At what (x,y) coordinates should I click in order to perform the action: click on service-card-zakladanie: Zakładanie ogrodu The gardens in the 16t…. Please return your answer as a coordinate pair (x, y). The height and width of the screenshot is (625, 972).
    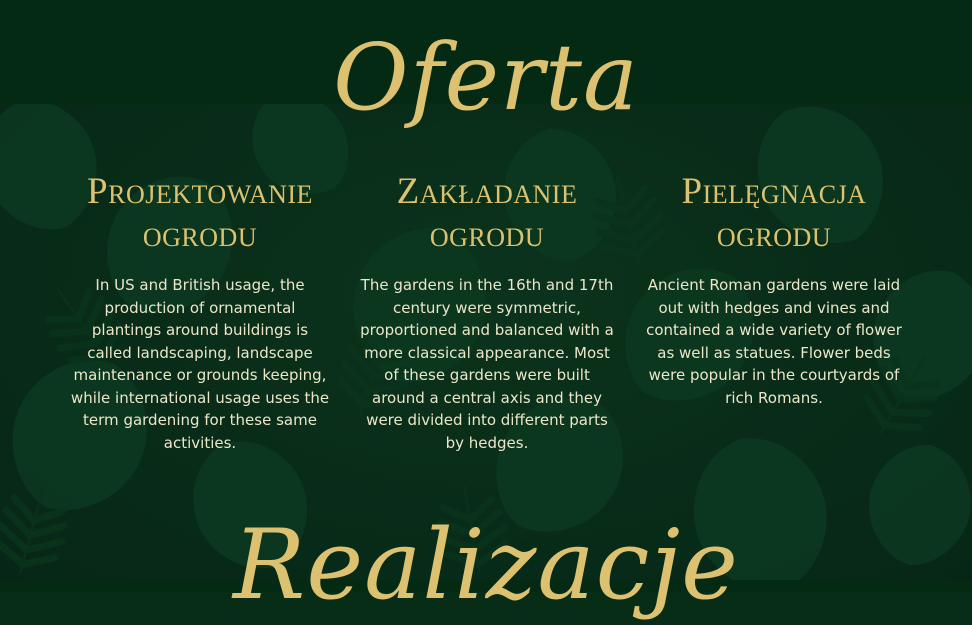
    Looking at the image, I should click on (487, 312).